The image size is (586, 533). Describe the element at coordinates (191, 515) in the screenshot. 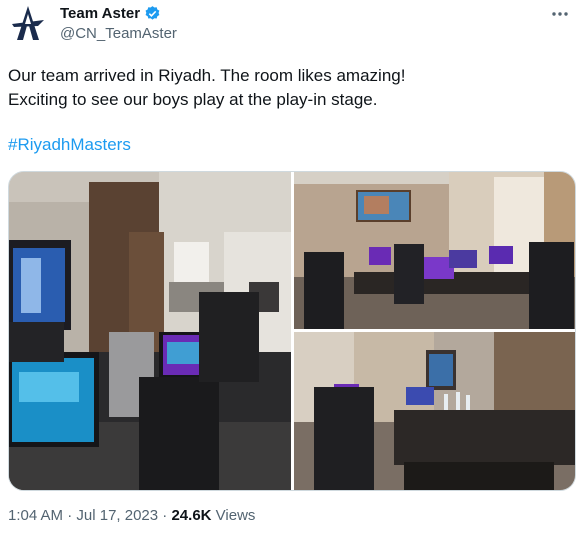

I see `views-count: 24.6K` at that location.